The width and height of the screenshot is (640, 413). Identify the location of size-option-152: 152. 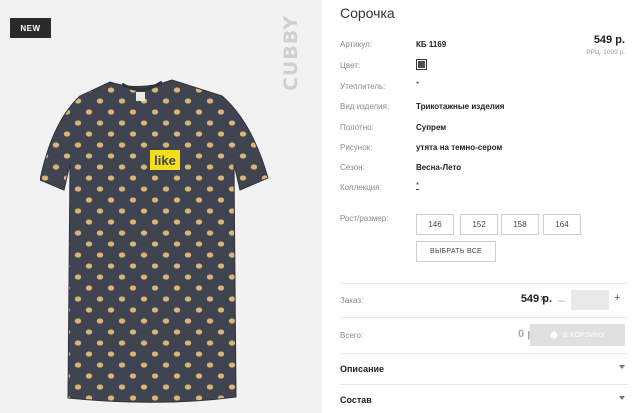
(479, 224).